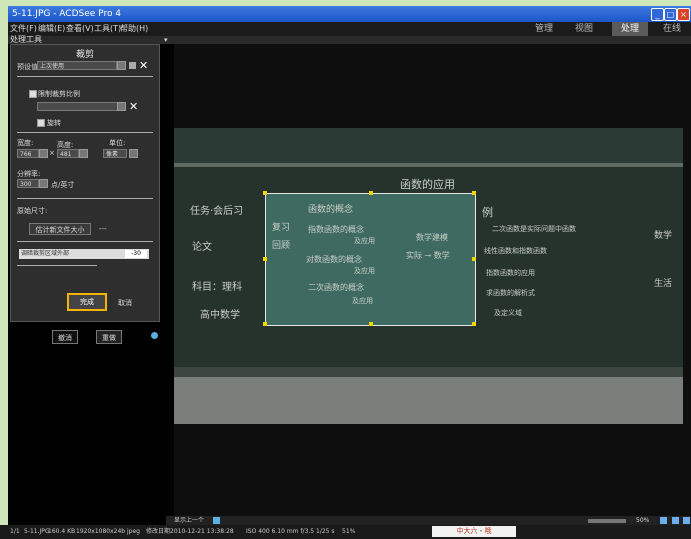 This screenshot has width=691, height=539. Describe the element at coordinates (60, 229) in the screenshot. I see `estimate-size-button: 估计新文件大小` at that location.